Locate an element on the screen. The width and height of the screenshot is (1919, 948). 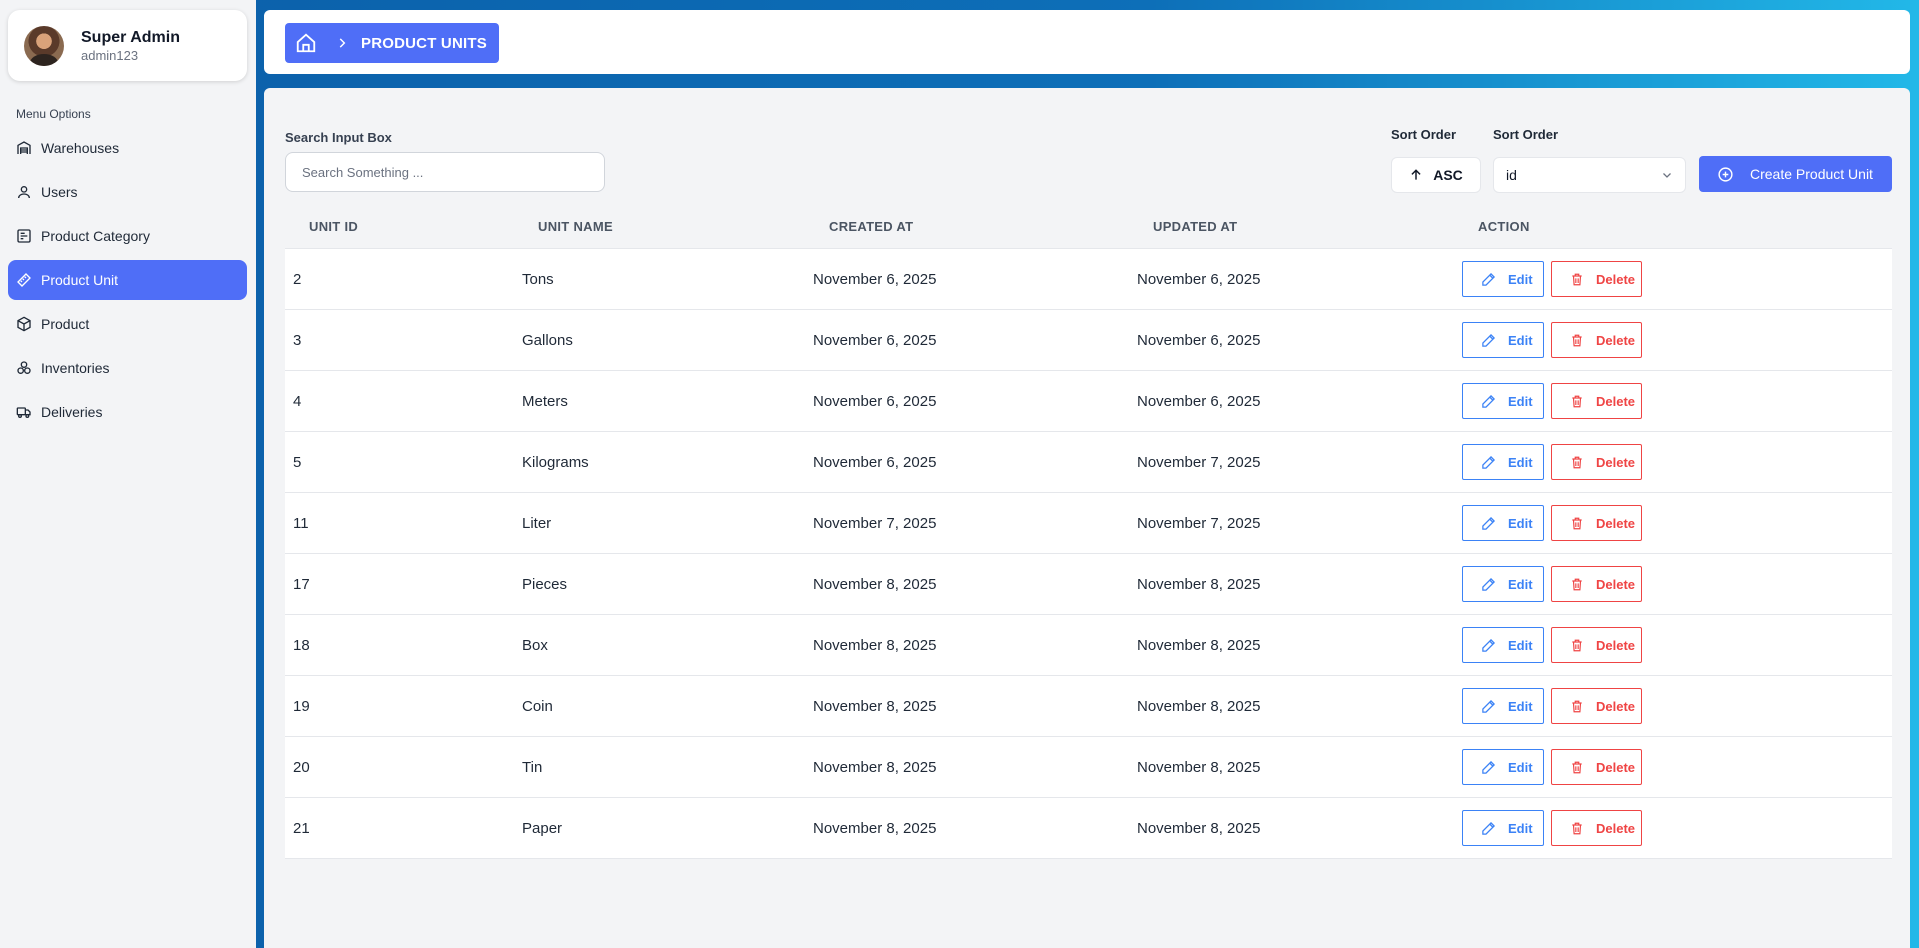
profile-name: Super Admin is located at coordinates (130, 37).